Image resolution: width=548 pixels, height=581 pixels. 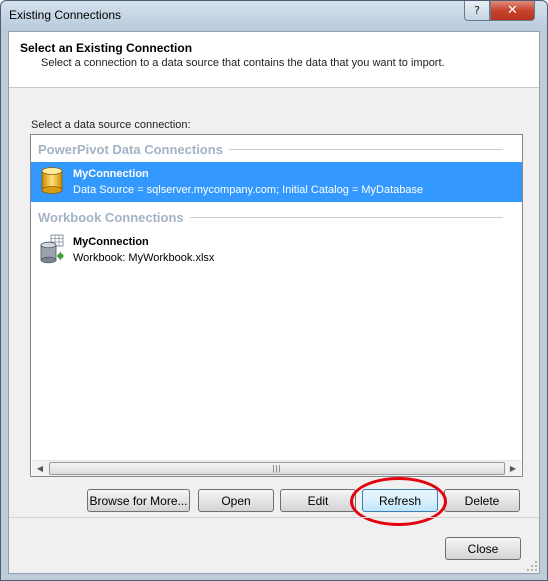 I want to click on open-button: Open, so click(x=236, y=500).